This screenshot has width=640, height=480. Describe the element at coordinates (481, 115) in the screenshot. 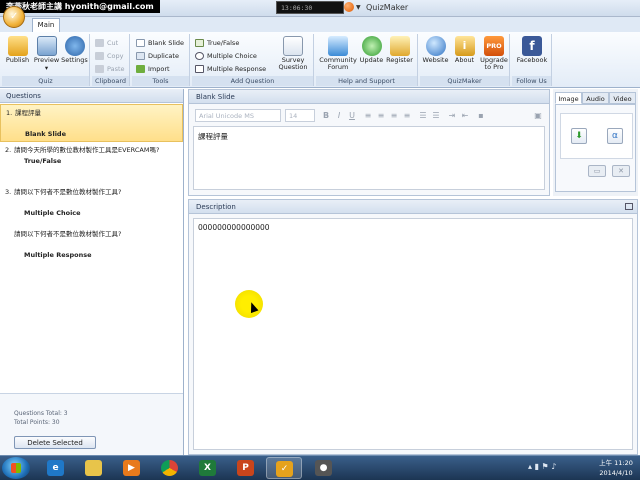

I see `text-color-icon: ▪` at that location.